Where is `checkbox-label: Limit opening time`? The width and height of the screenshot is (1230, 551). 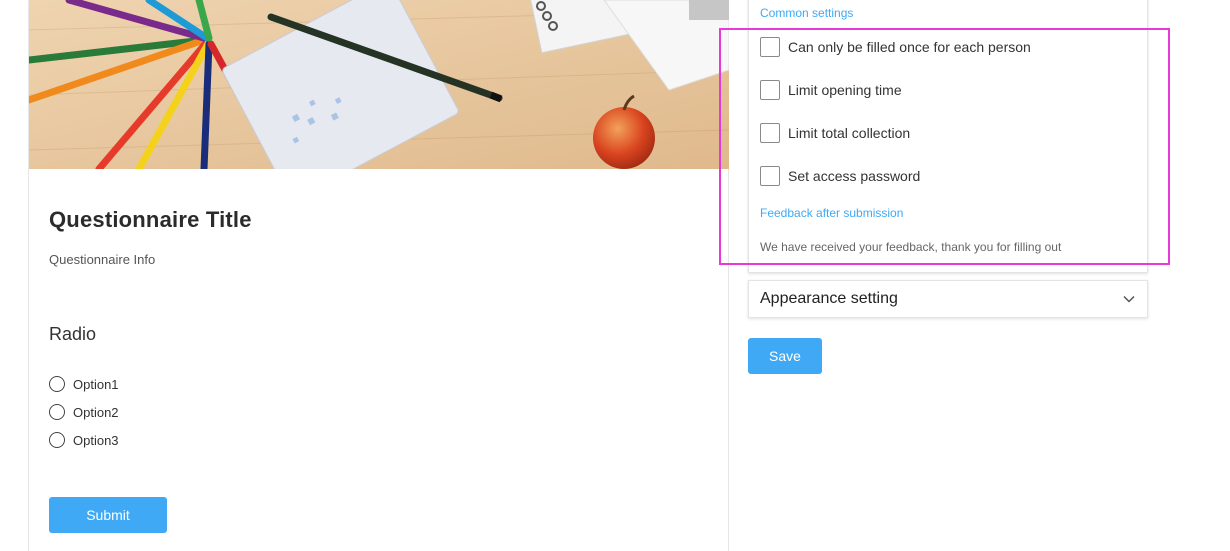
checkbox-label: Limit opening time is located at coordinates (845, 90).